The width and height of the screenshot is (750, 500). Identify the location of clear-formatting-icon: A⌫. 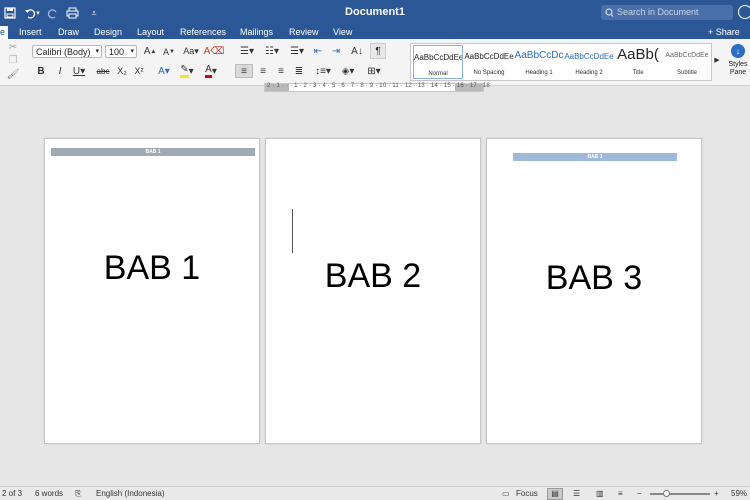
(214, 51).